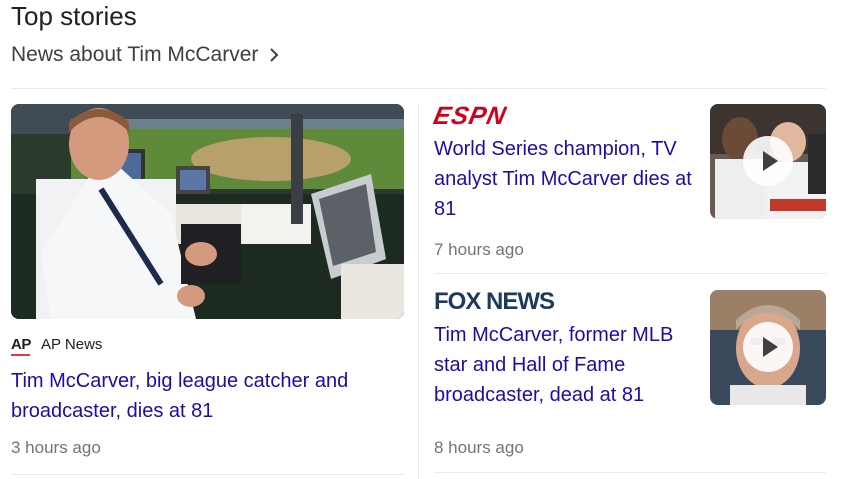  I want to click on source-name: AP News, so click(72, 344).